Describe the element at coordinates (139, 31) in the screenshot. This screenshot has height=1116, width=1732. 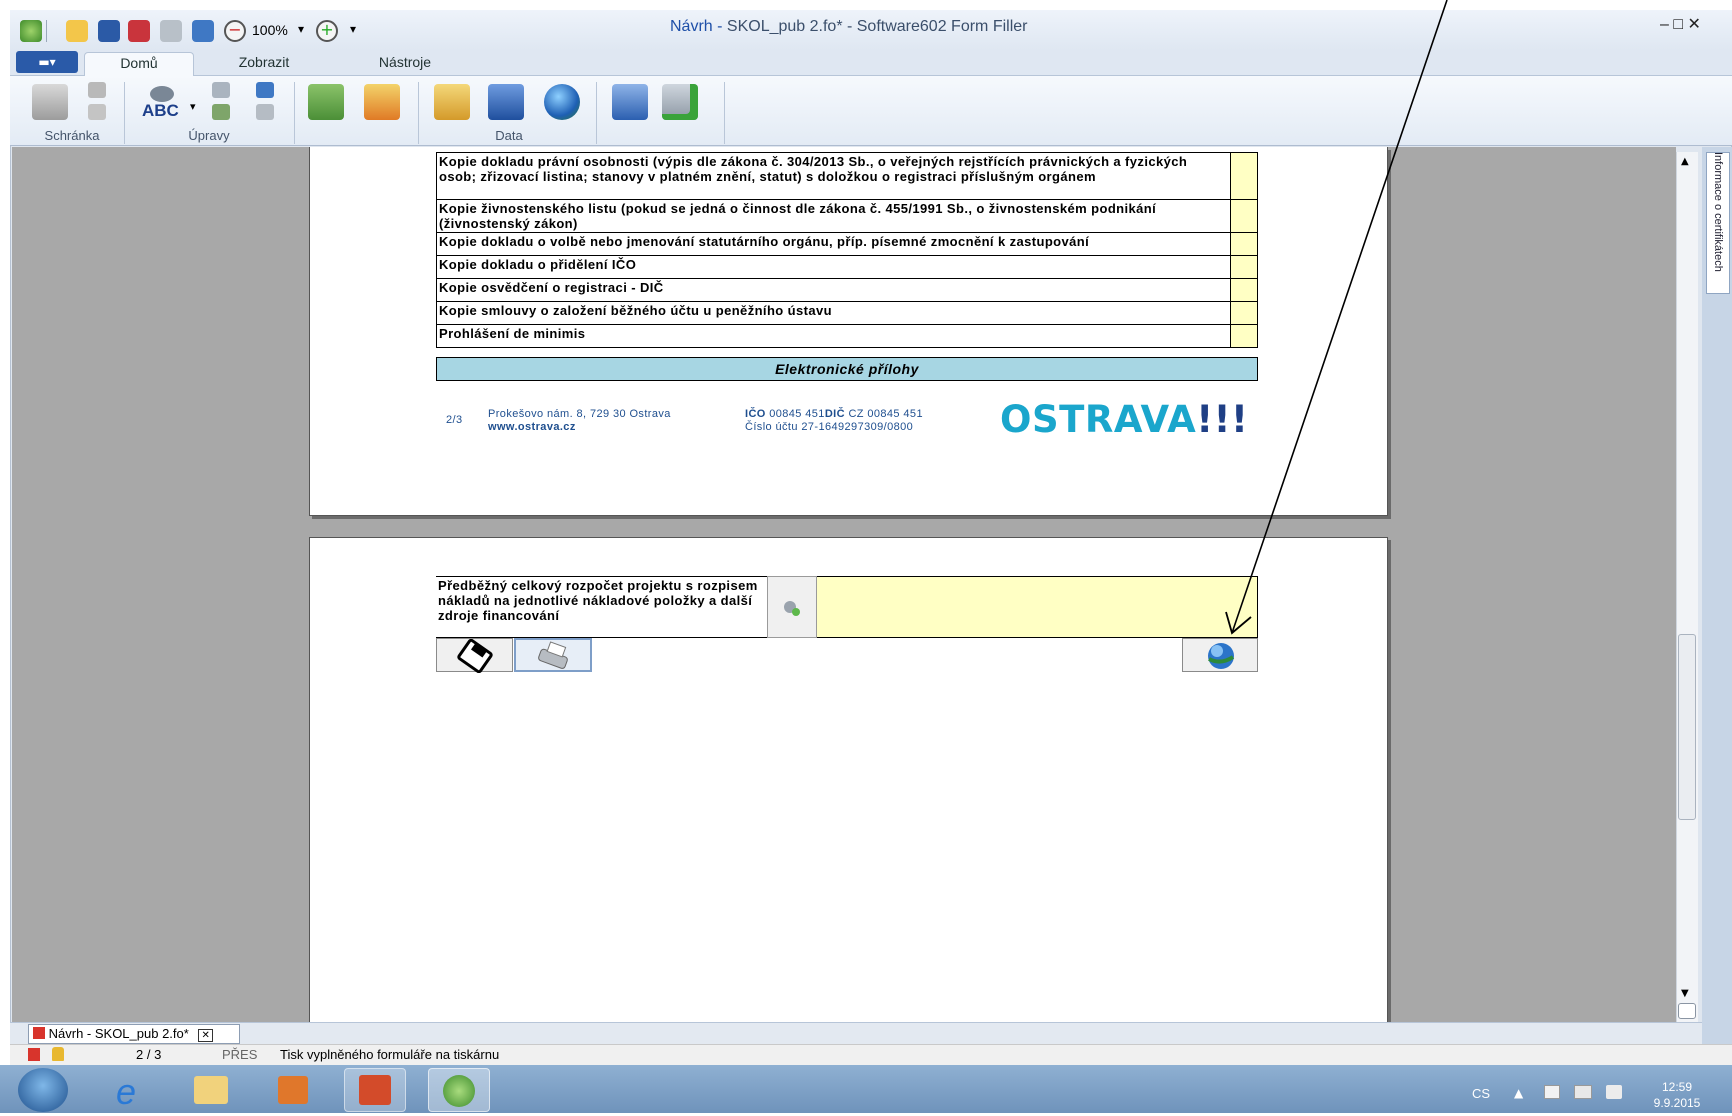
I see `email-icon` at that location.